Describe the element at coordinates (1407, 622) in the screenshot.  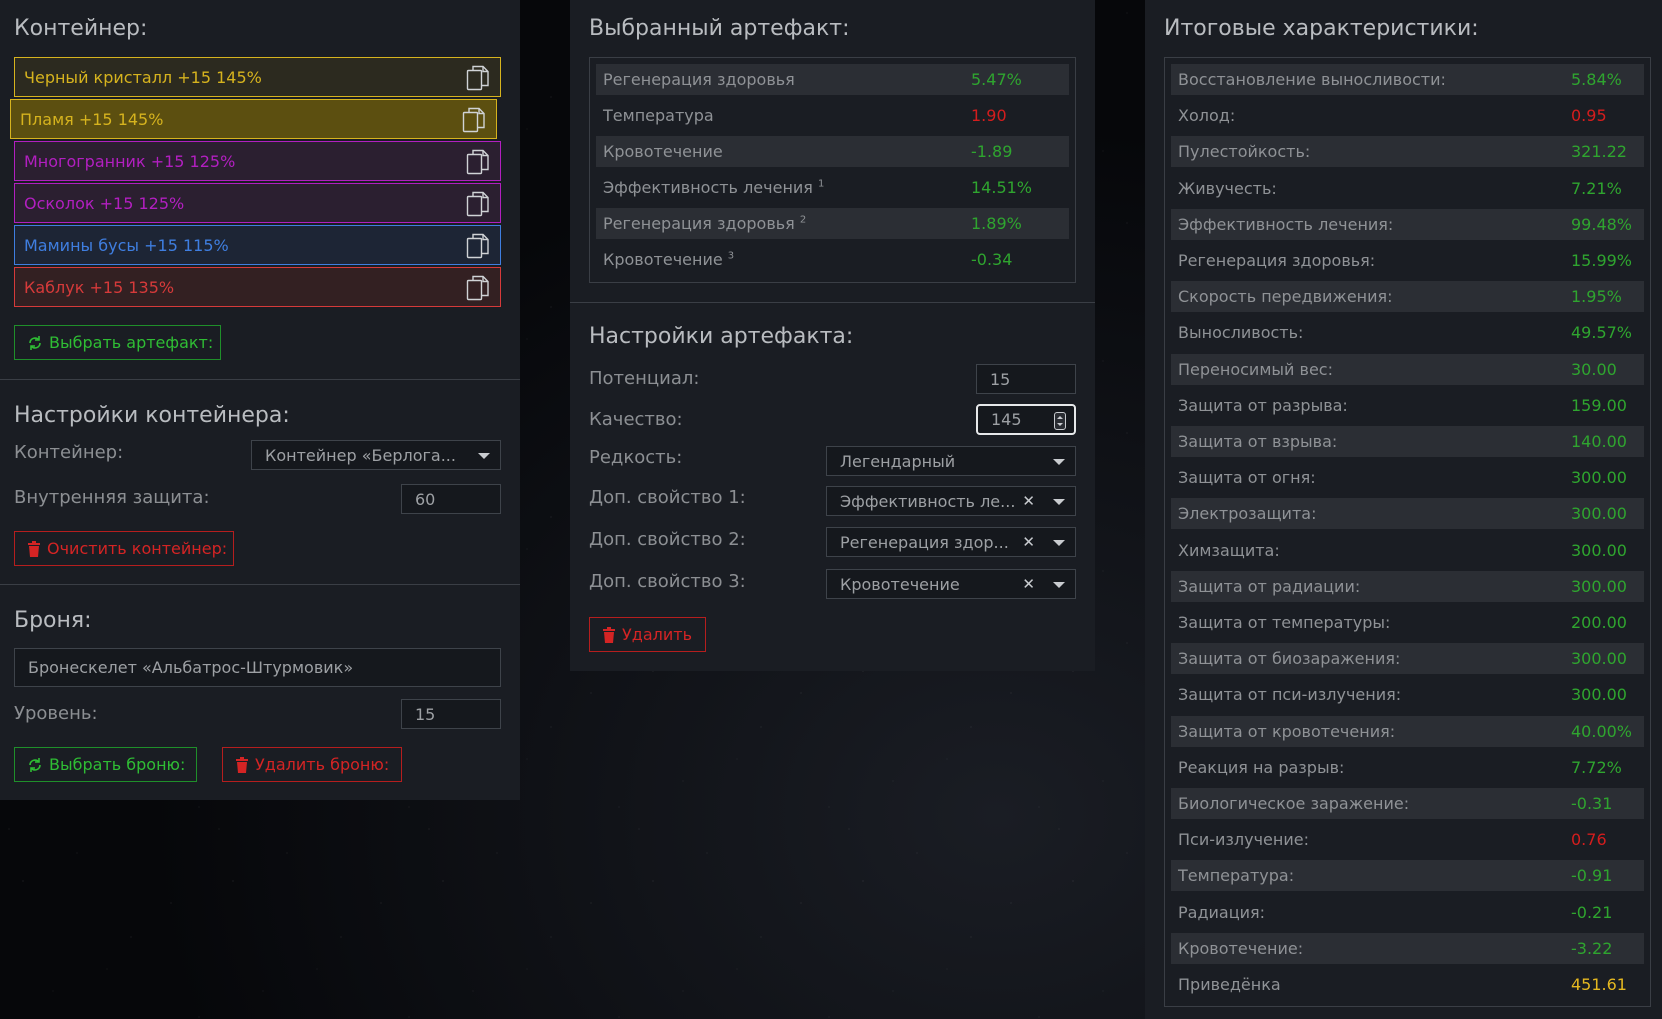
I see `total-stat-row: Защита от температуры: 200.00` at that location.